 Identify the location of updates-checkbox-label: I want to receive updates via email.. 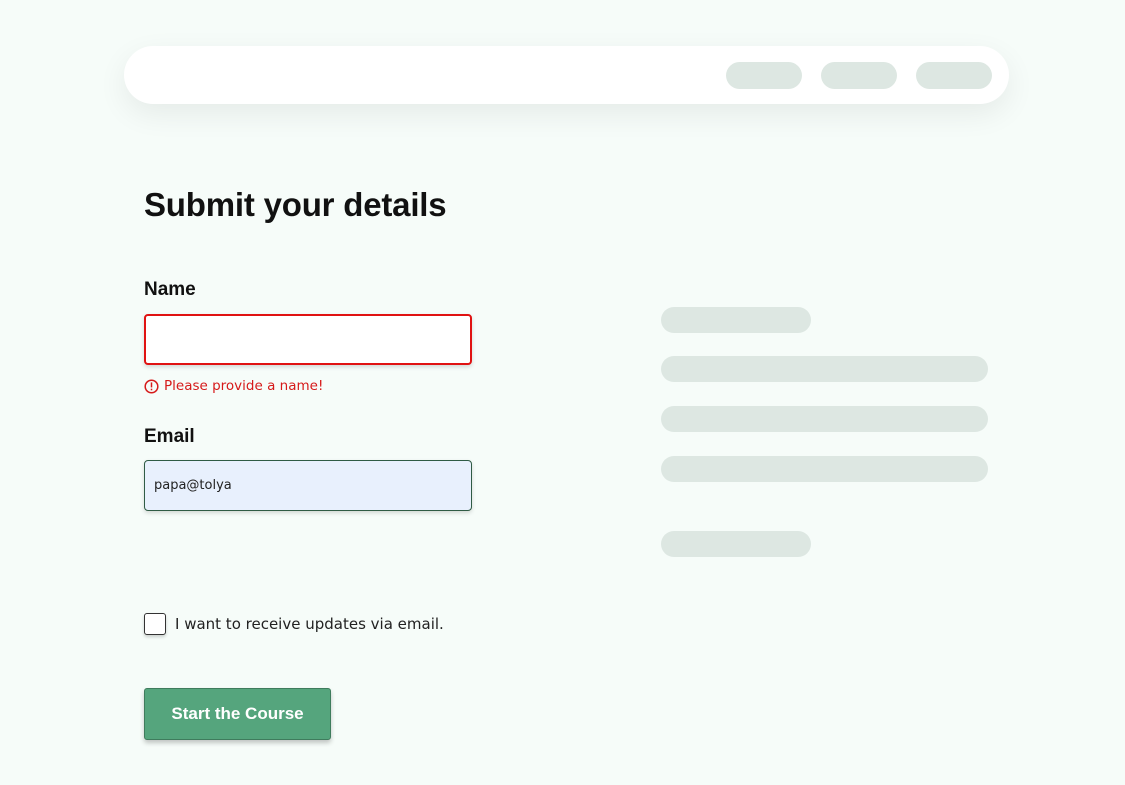
(309, 624).